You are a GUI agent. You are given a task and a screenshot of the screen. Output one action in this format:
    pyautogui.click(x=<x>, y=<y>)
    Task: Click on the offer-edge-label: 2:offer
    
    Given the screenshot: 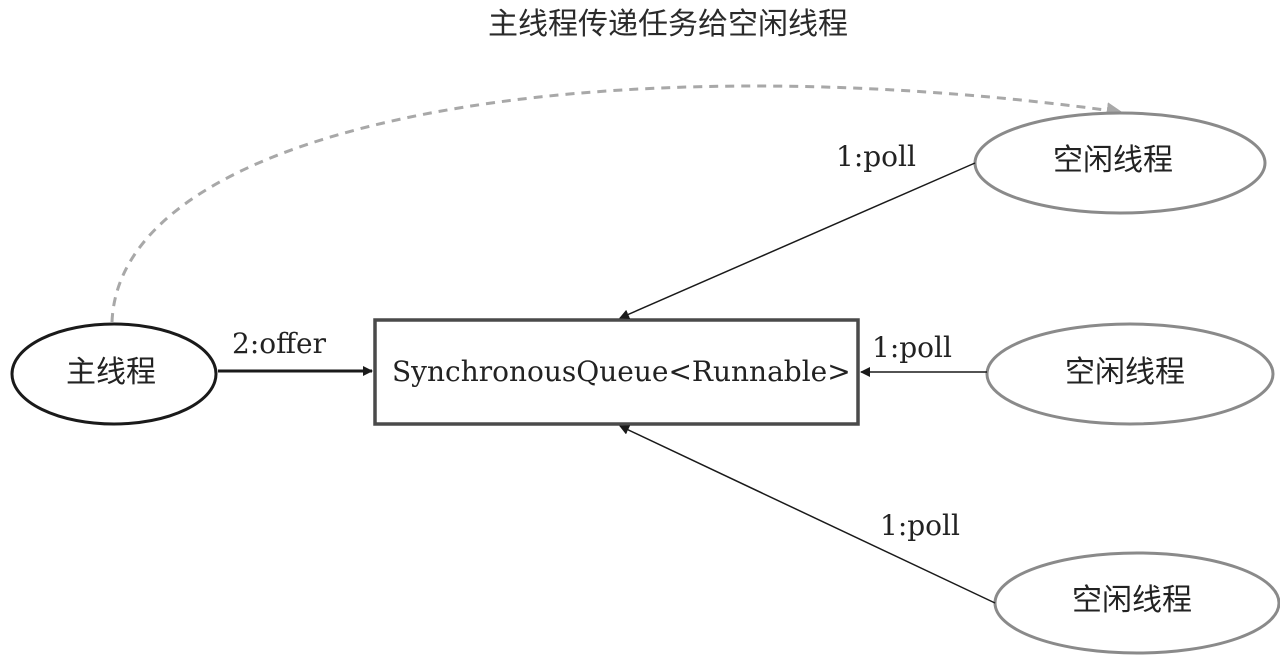 What is the action you would take?
    pyautogui.click(x=279, y=343)
    